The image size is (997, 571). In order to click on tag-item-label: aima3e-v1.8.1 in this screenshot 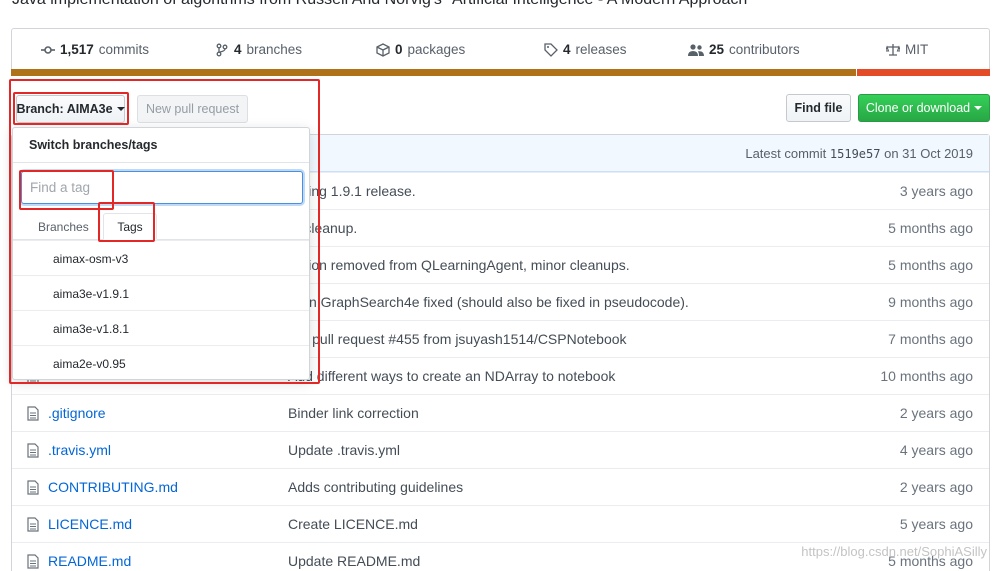, I will do `click(91, 329)`.